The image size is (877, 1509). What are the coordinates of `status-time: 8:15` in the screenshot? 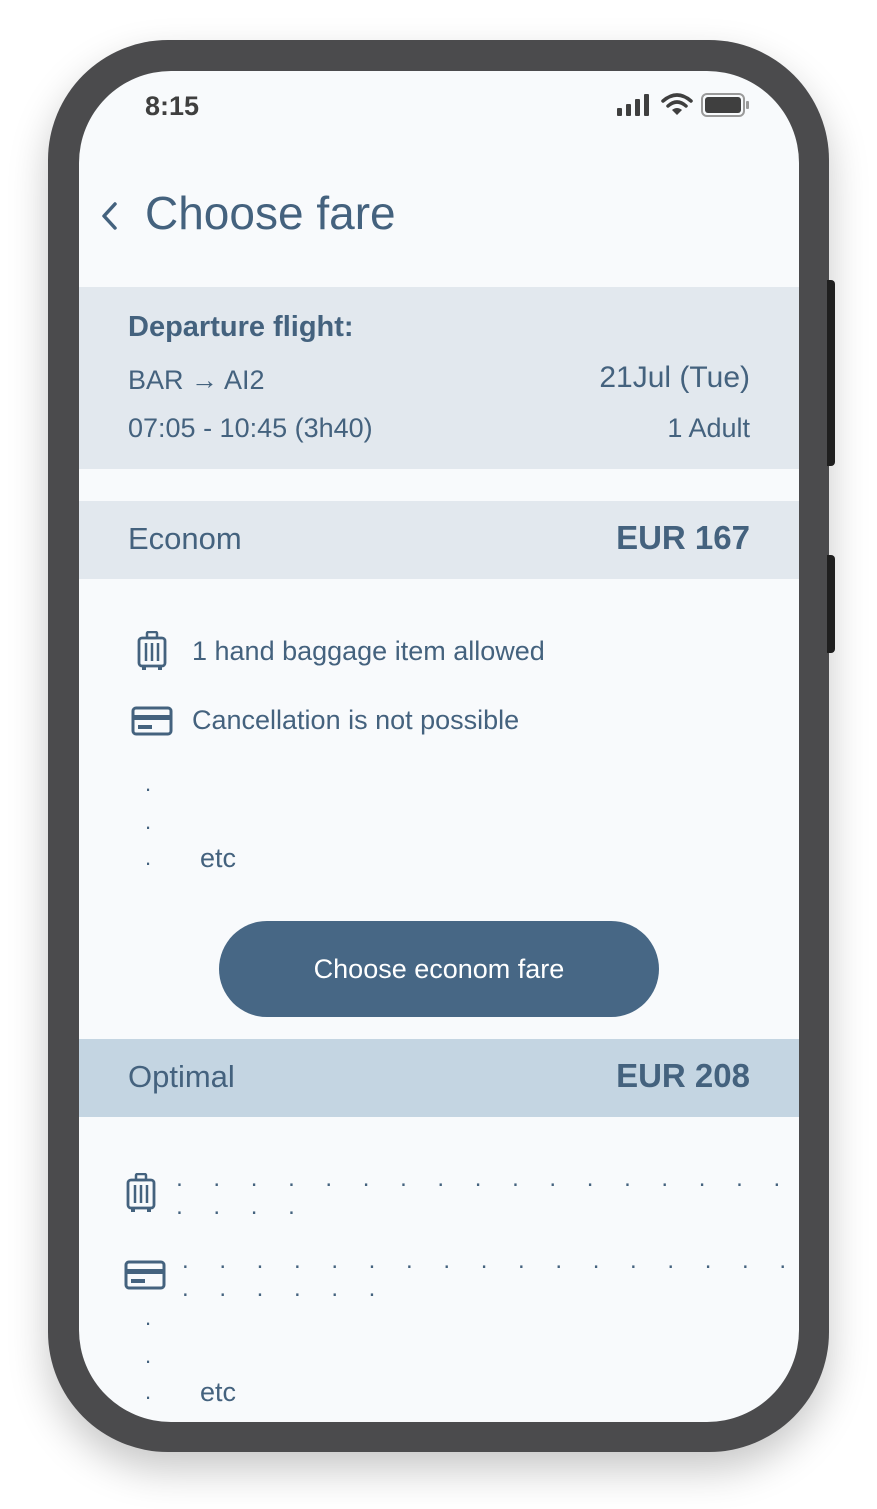 It's located at (172, 106).